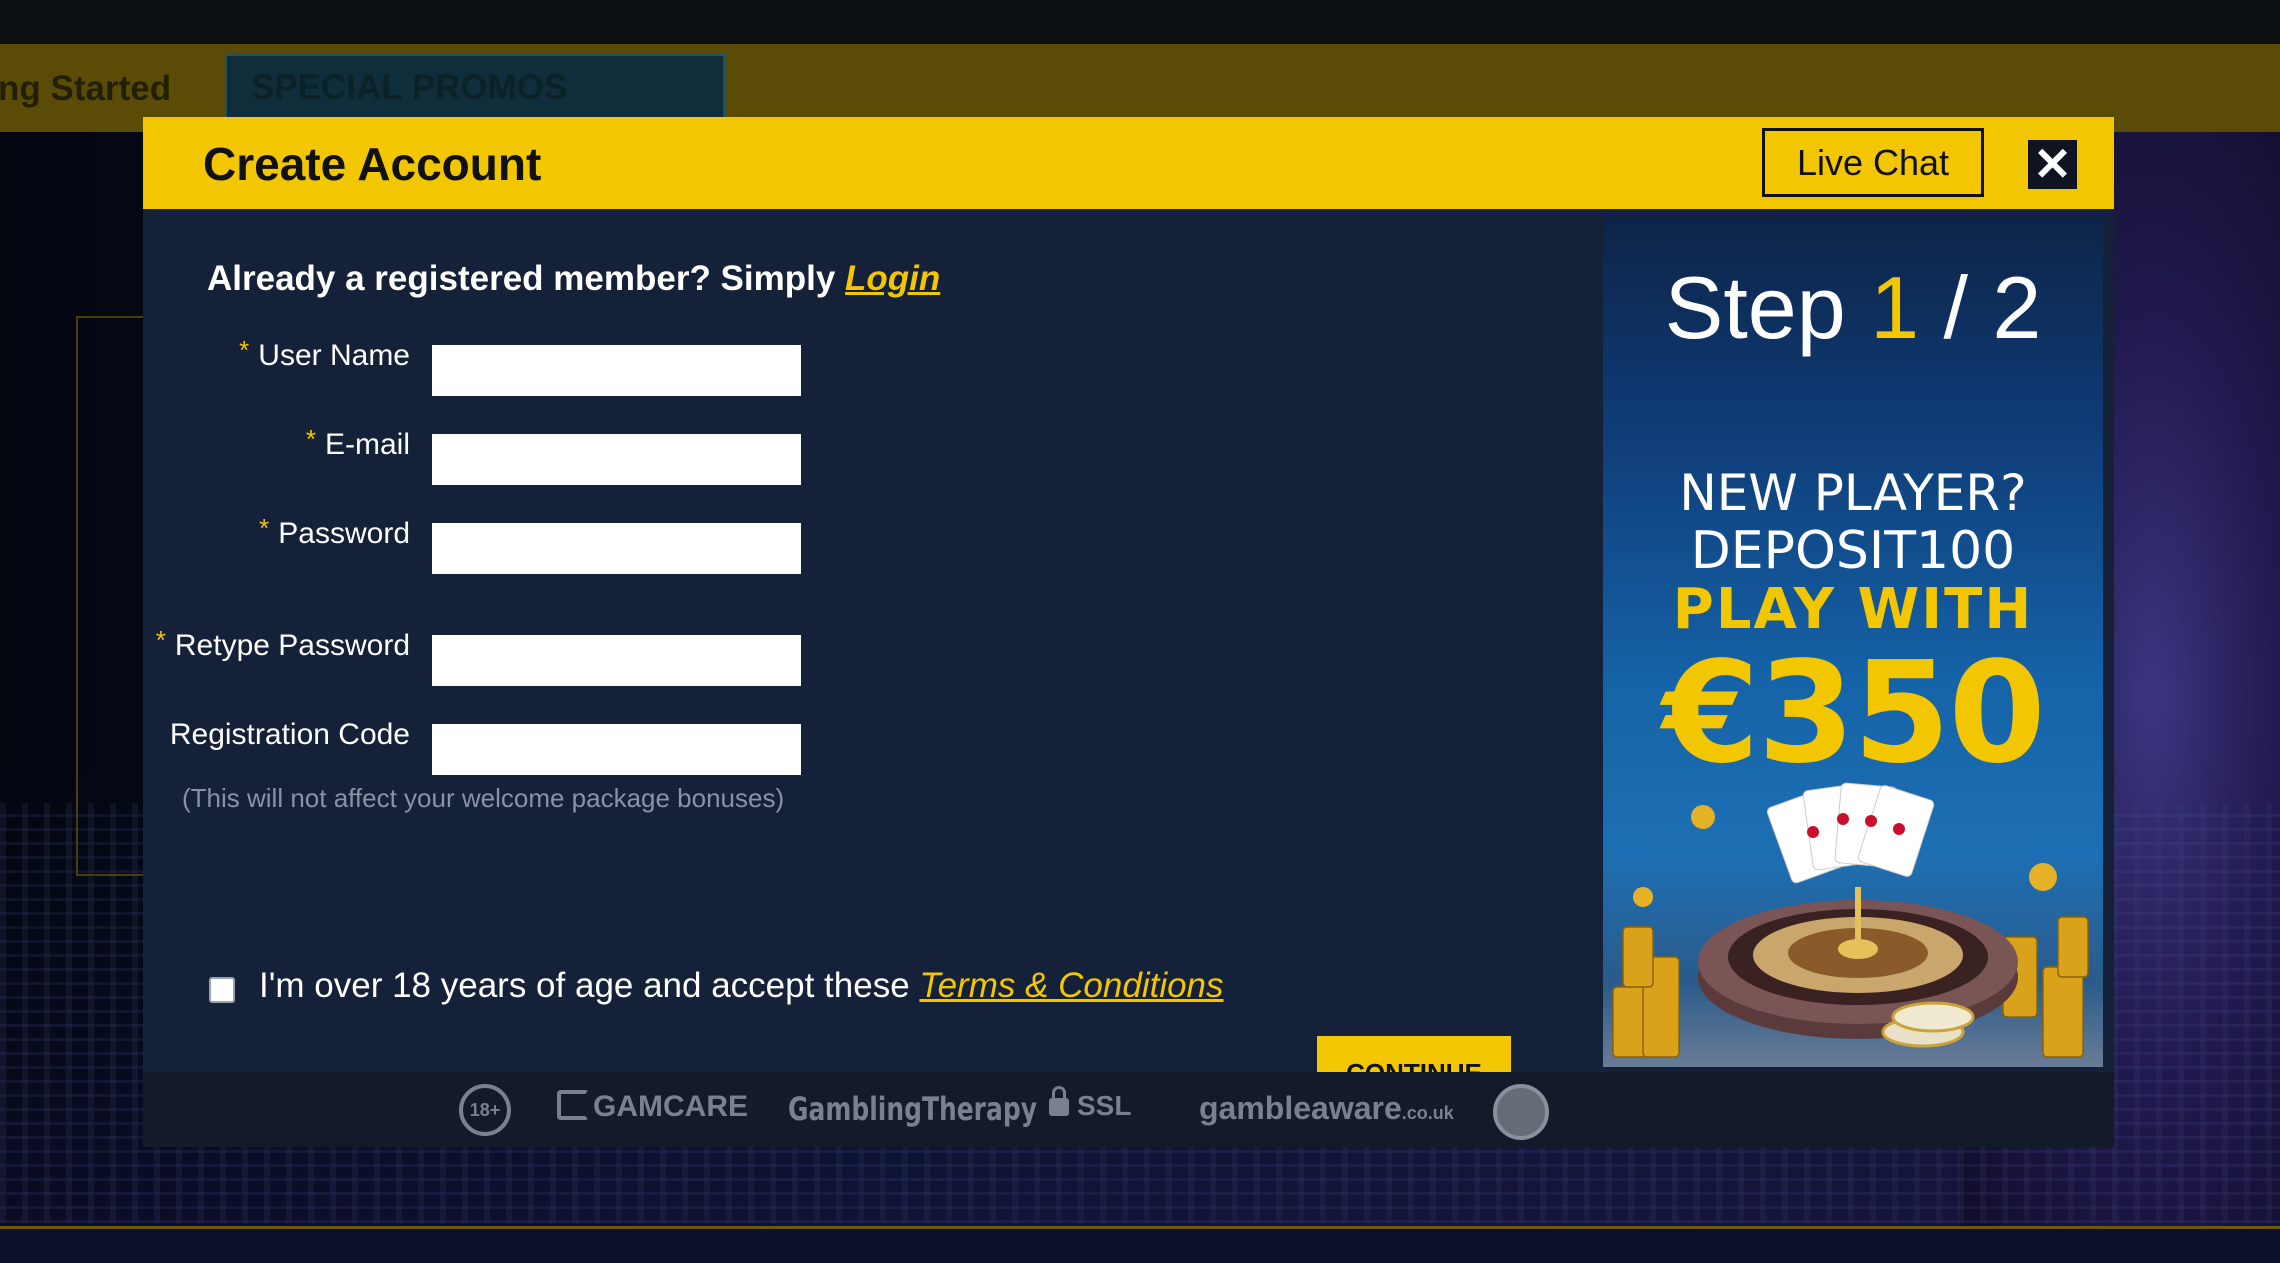 This screenshot has width=2280, height=1263. Describe the element at coordinates (1071, 985) in the screenshot. I see `terms-conditions-link: Terms & Conditions` at that location.